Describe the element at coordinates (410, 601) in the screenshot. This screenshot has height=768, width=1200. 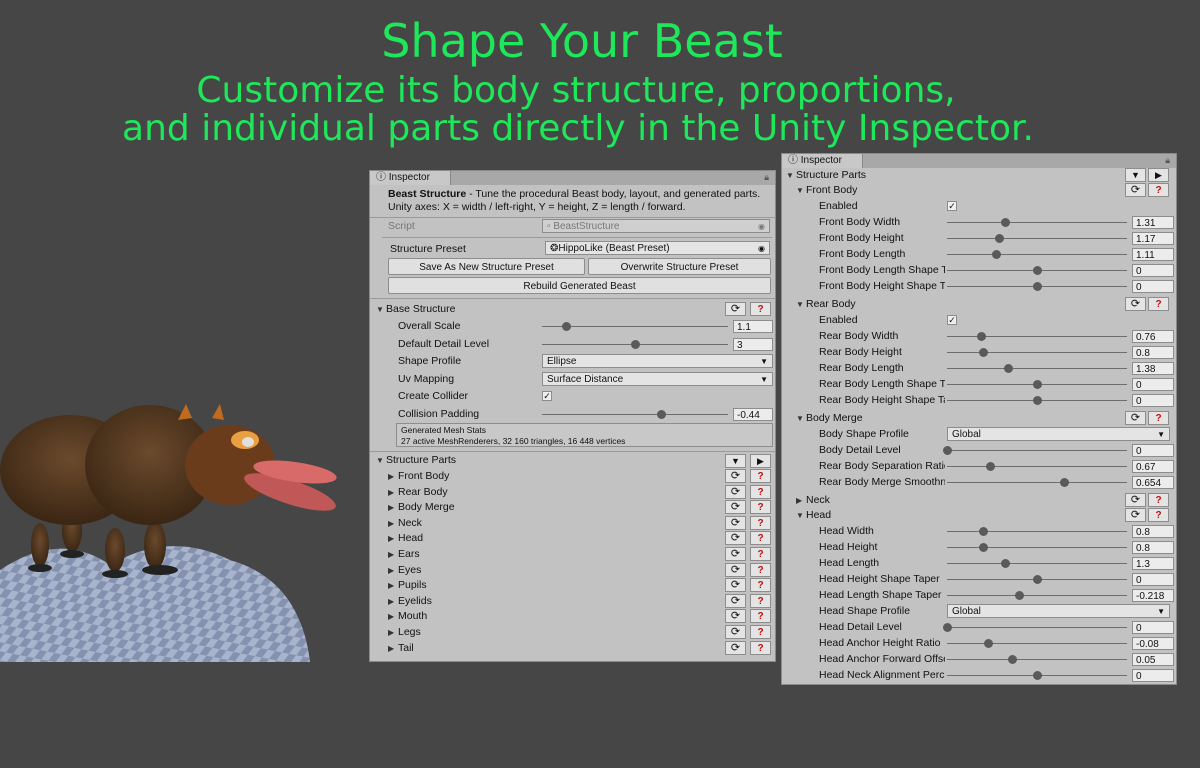
I see `part-foldout-eyelids: ▶ Eyelids` at that location.